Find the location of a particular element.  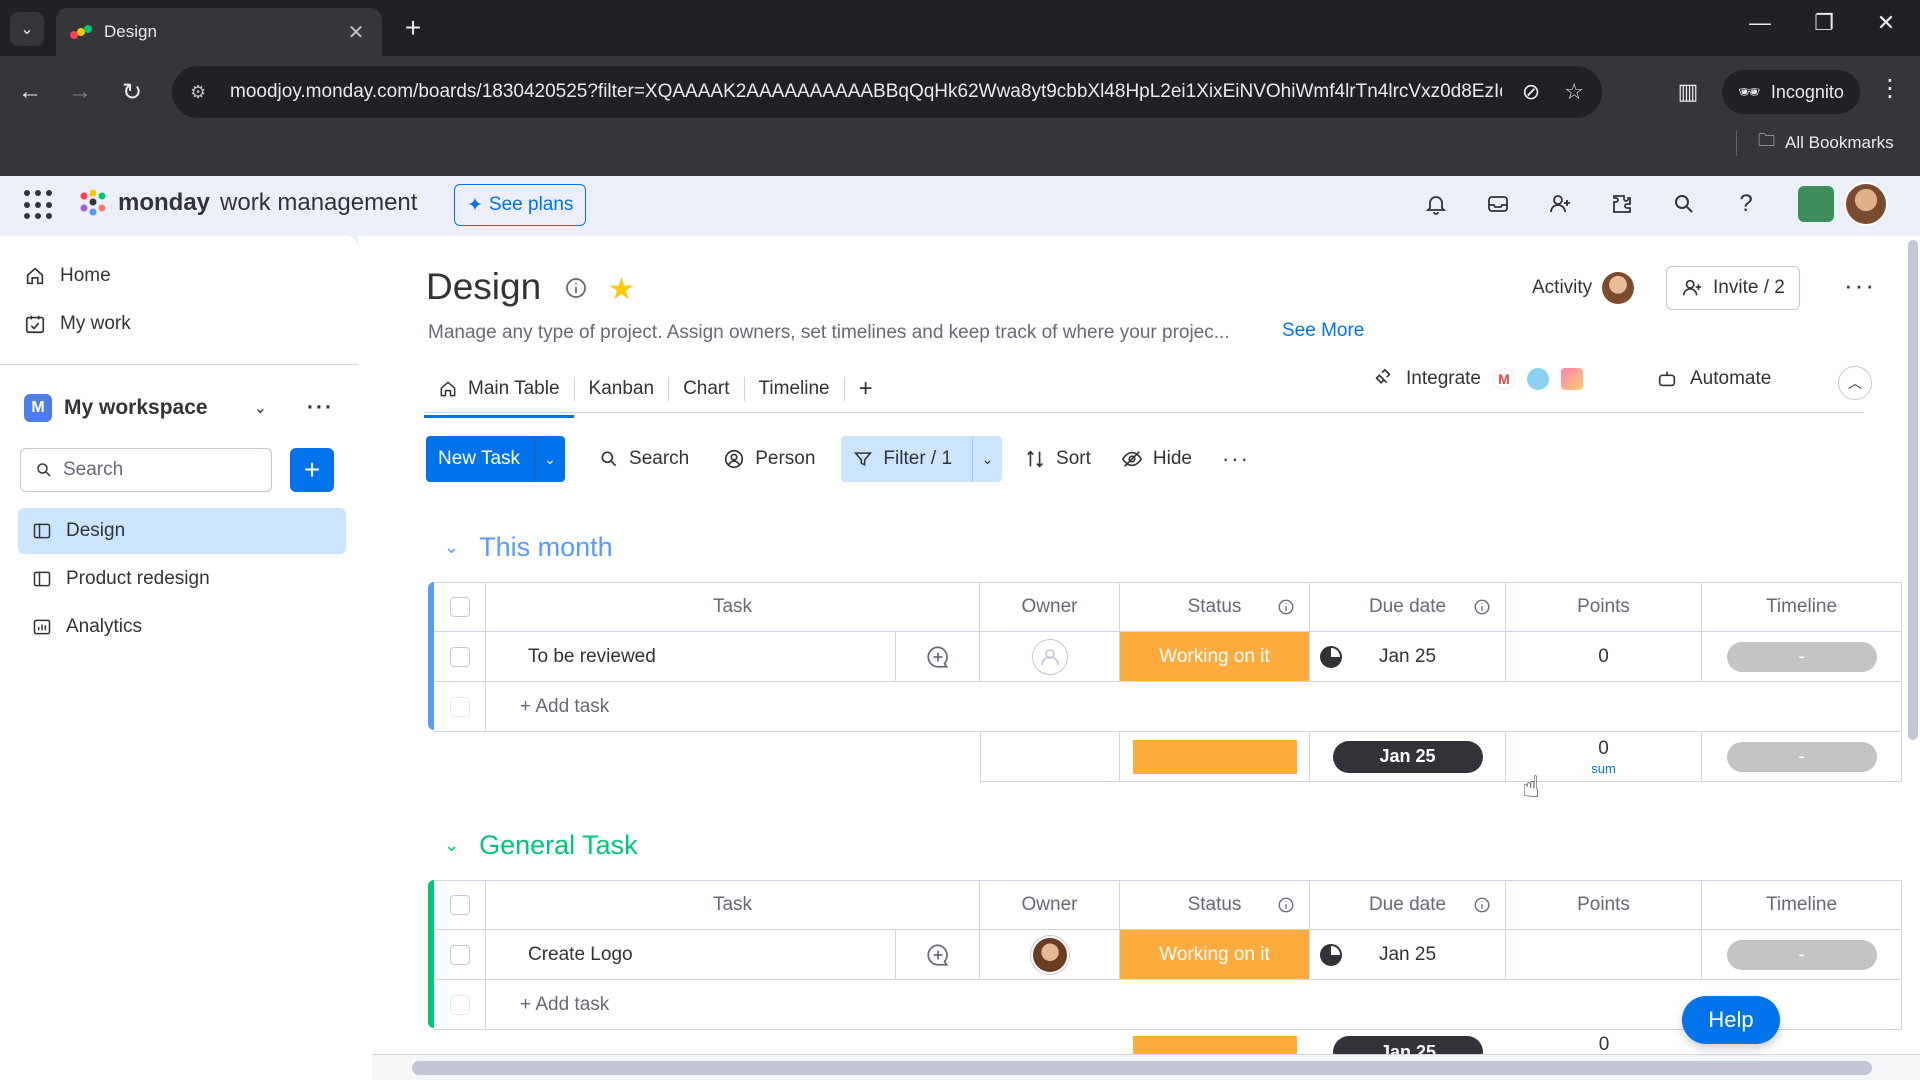

status-summary-bar is located at coordinates (1214, 756).